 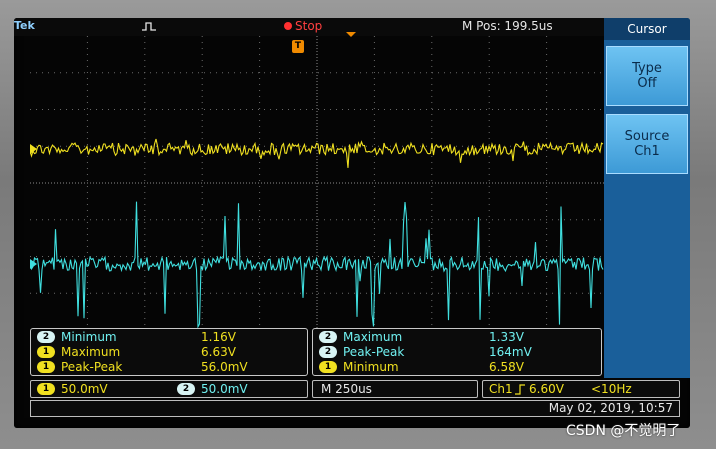 What do you see at coordinates (84, 389) in the screenshot?
I see `ch1-scale: 50.0mV` at bounding box center [84, 389].